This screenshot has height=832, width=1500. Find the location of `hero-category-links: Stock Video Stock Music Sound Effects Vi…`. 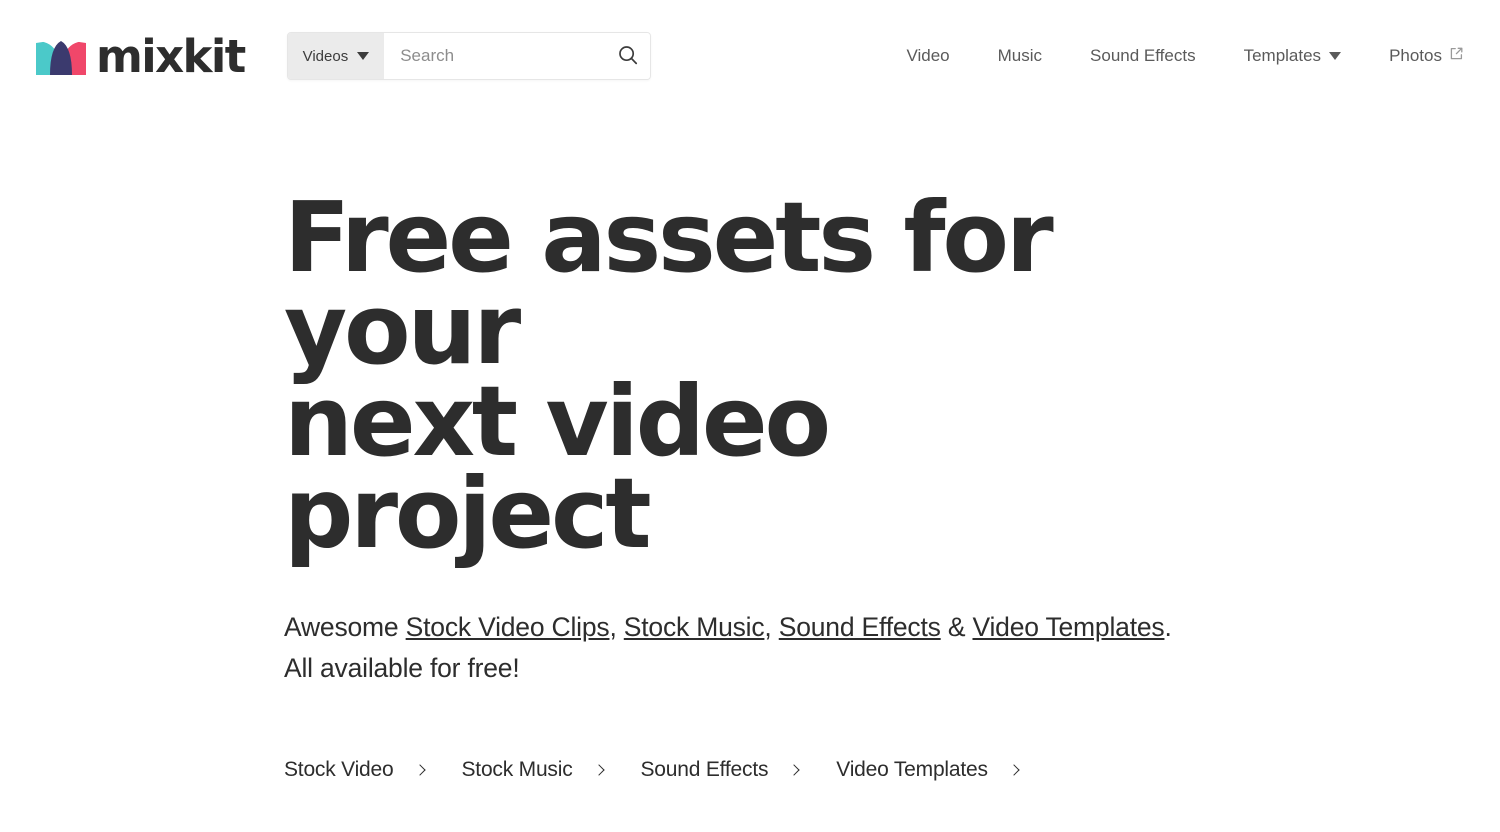

hero-category-links: Stock Video Stock Music Sound Effects Vi… is located at coordinates (892, 770).